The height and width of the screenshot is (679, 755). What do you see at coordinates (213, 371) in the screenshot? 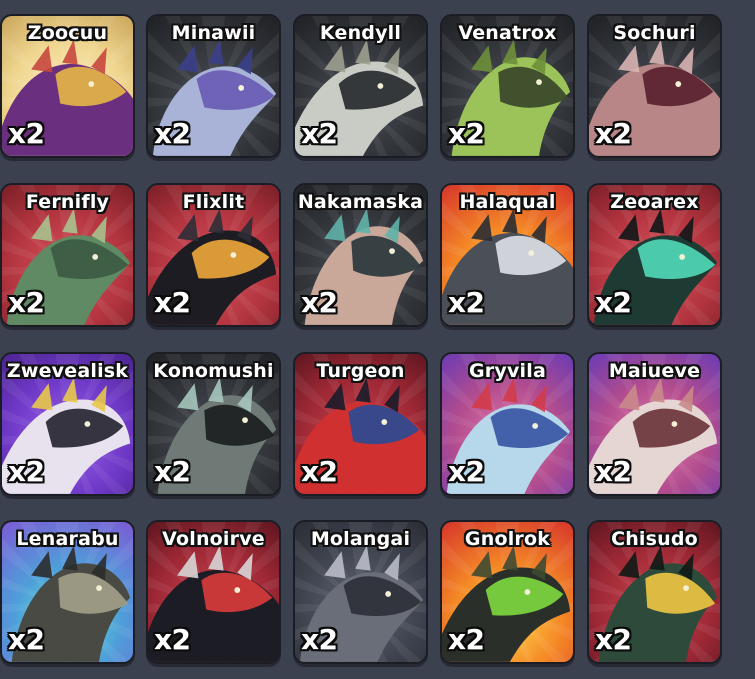
I see `creature-name: Konomushi` at bounding box center [213, 371].